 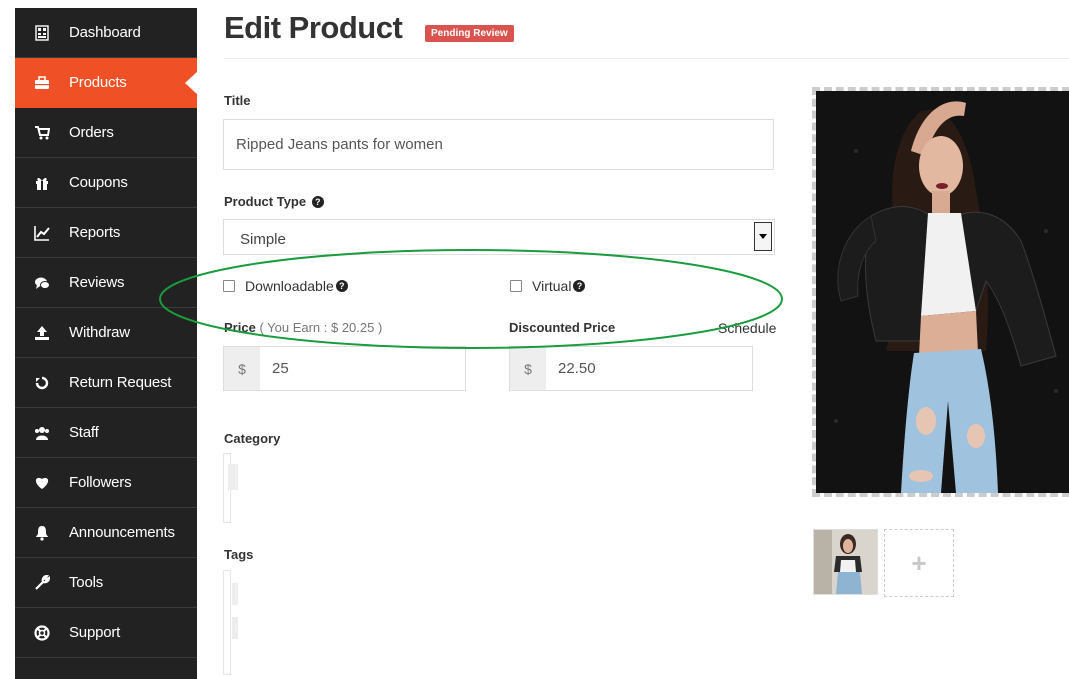 I want to click on sidebar-item-products: Products, so click(x=106, y=83).